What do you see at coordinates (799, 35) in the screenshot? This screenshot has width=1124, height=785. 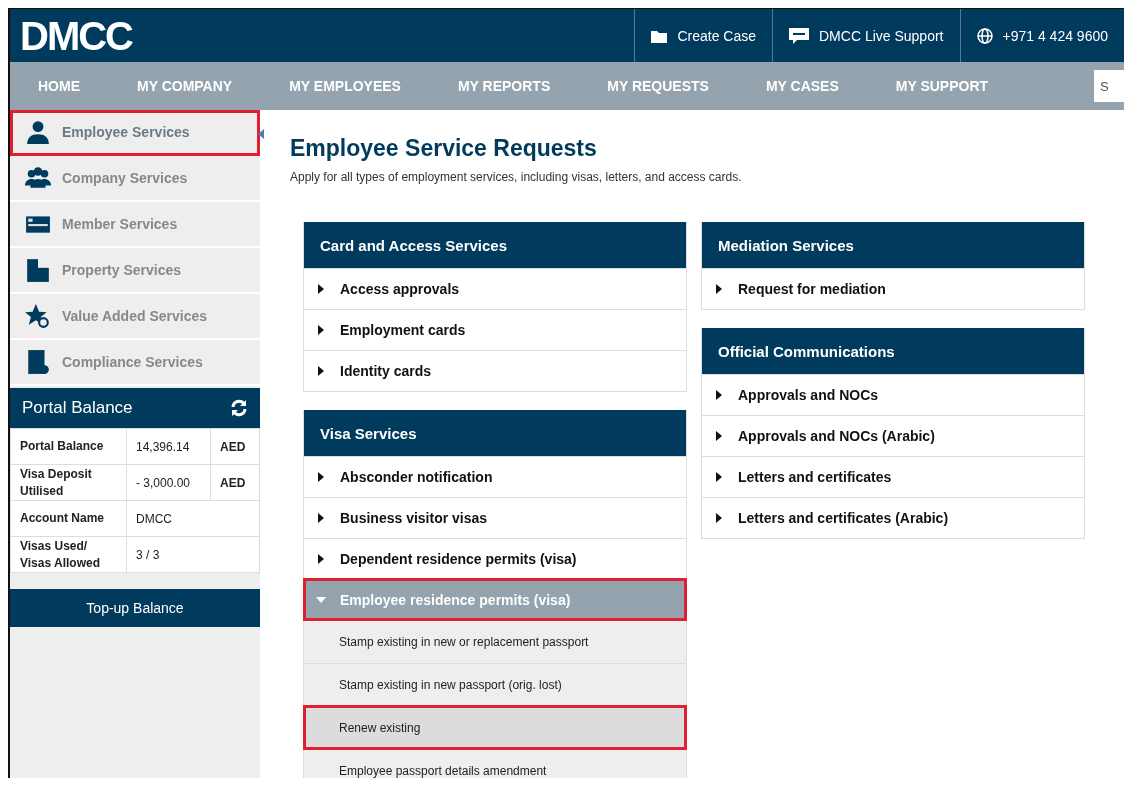 I see `chat-icon` at bounding box center [799, 35].